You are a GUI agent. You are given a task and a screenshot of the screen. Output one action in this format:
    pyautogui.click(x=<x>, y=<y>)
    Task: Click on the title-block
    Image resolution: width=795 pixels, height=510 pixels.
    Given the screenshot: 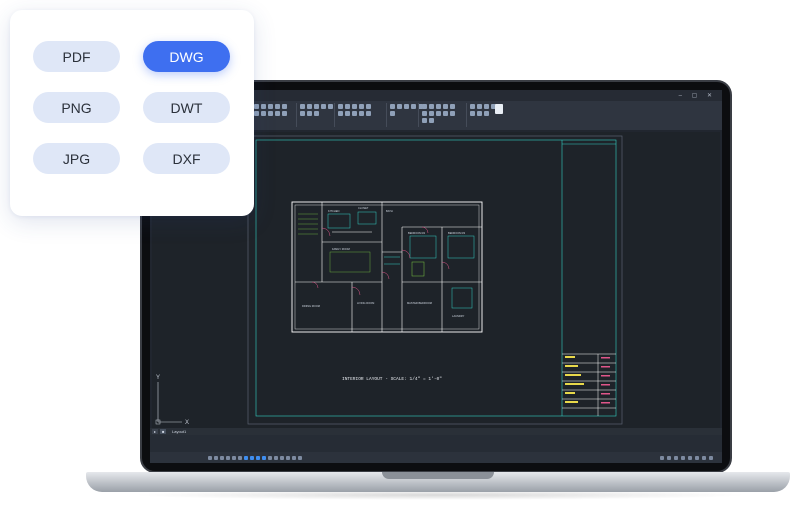 What is the action you would take?
    pyautogui.click(x=589, y=384)
    